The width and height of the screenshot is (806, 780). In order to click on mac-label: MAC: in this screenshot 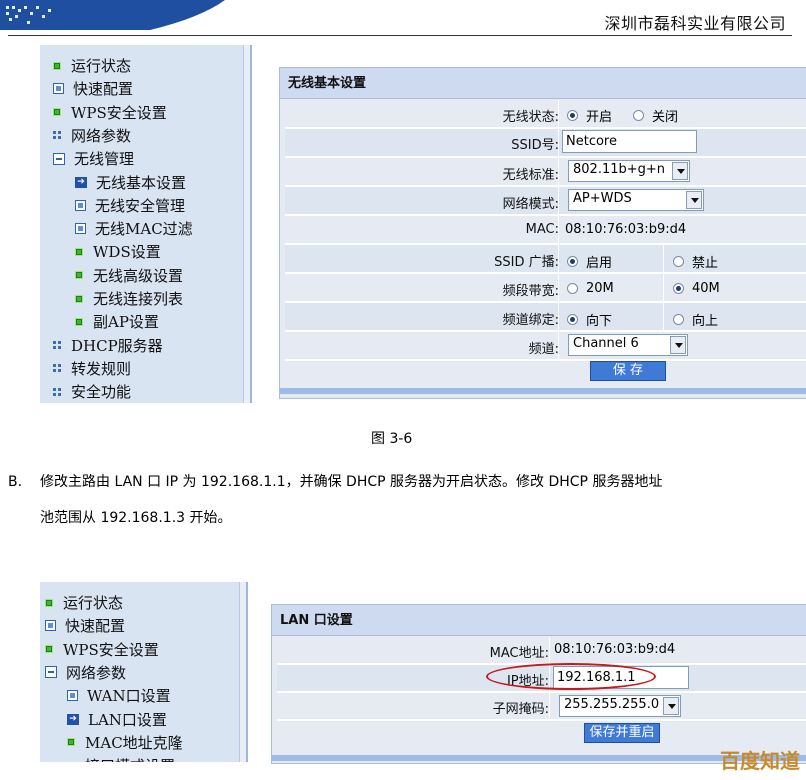, I will do `click(542, 229)`.